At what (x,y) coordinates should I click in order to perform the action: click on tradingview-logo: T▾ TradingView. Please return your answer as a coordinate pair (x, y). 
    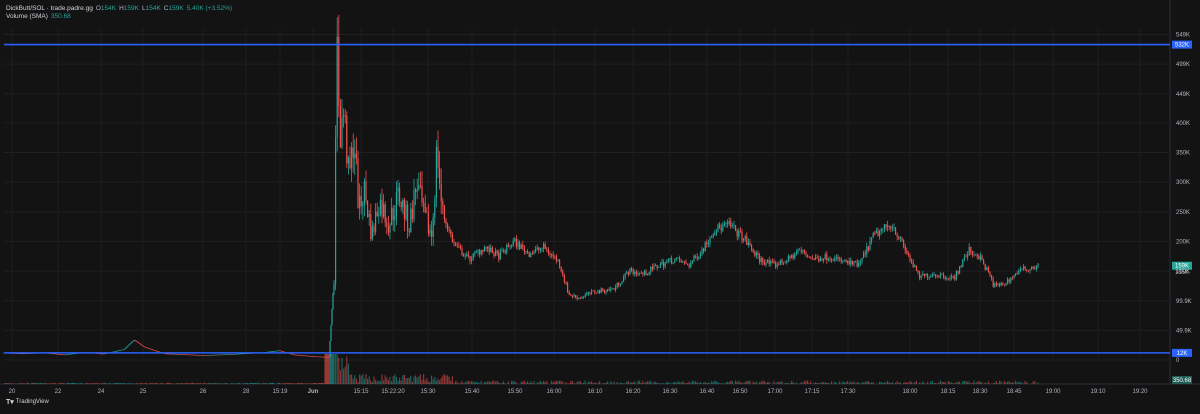
    Looking at the image, I should click on (27, 402).